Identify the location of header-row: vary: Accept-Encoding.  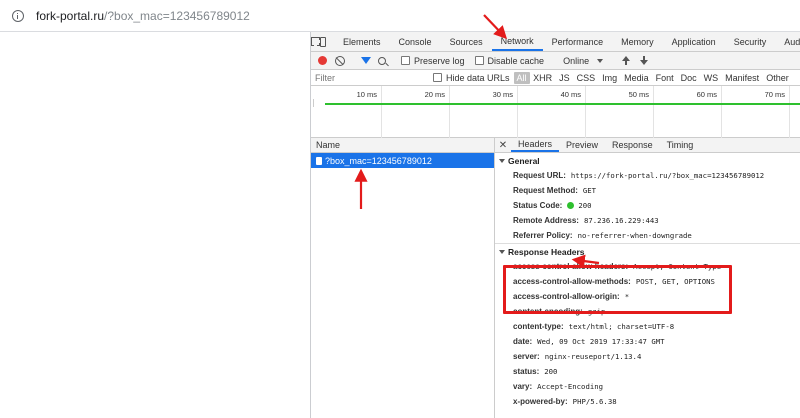
(647, 386).